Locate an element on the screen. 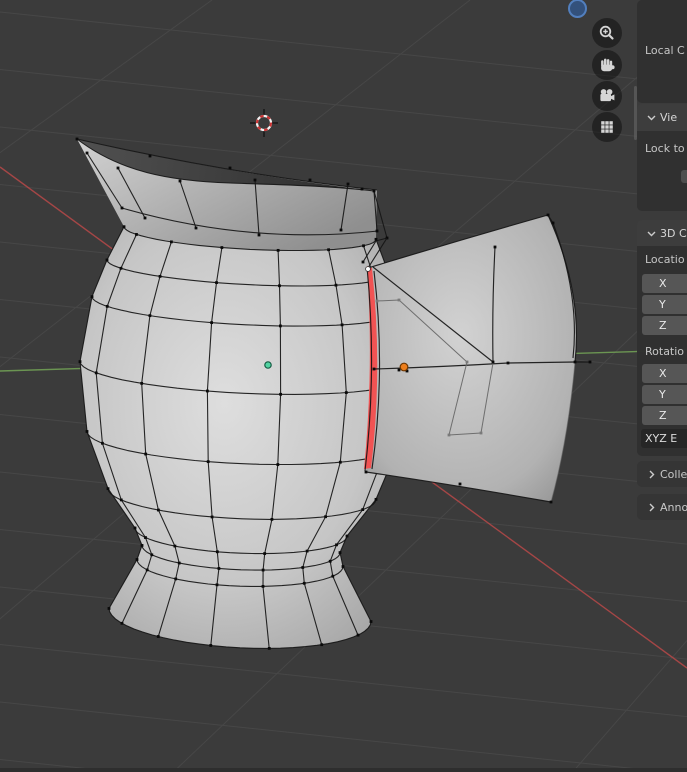  pan-button is located at coordinates (607, 65).